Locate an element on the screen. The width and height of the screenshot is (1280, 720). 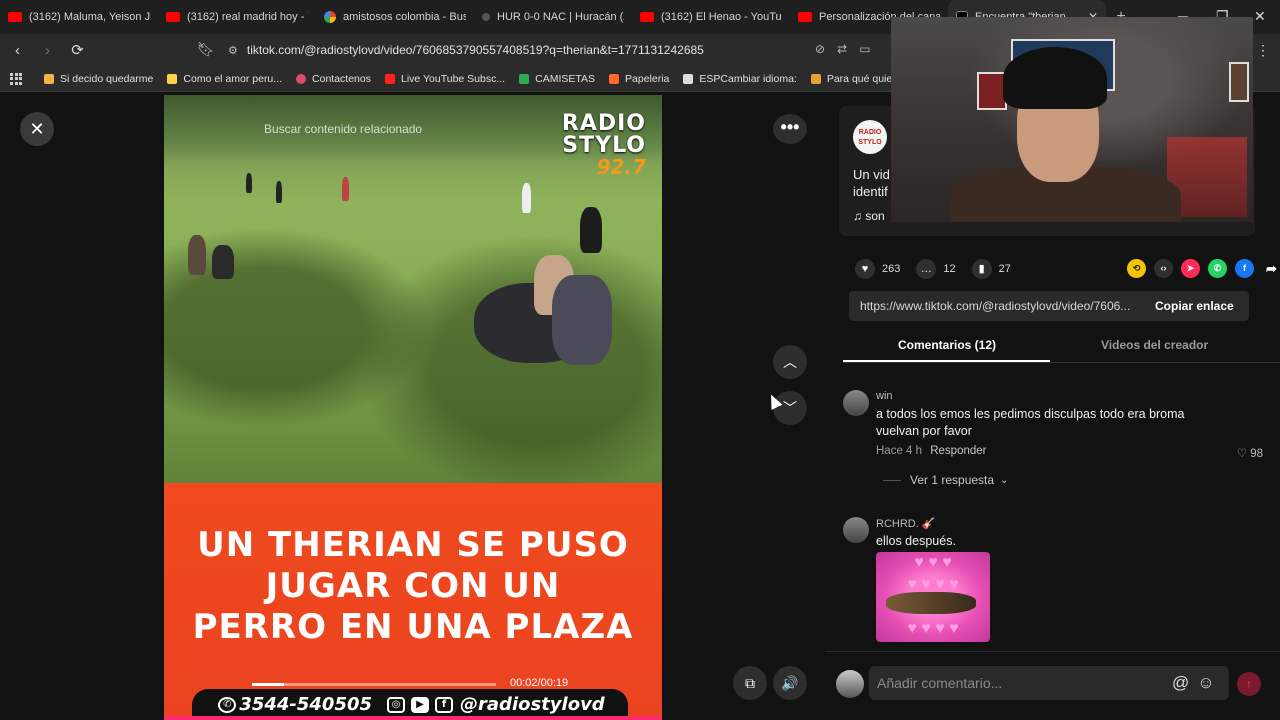
active-tab-indicator is located at coordinates (946, 361).